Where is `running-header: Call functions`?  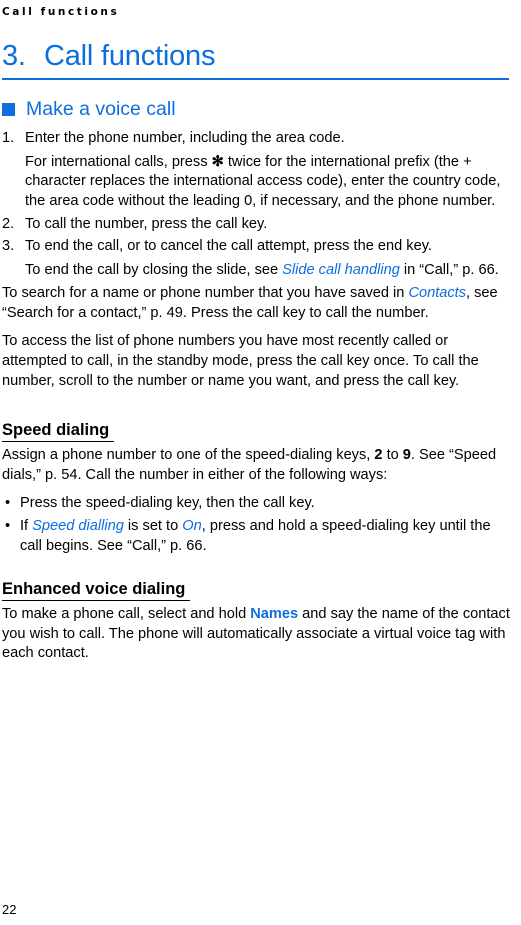 running-header: Call functions is located at coordinates (61, 12).